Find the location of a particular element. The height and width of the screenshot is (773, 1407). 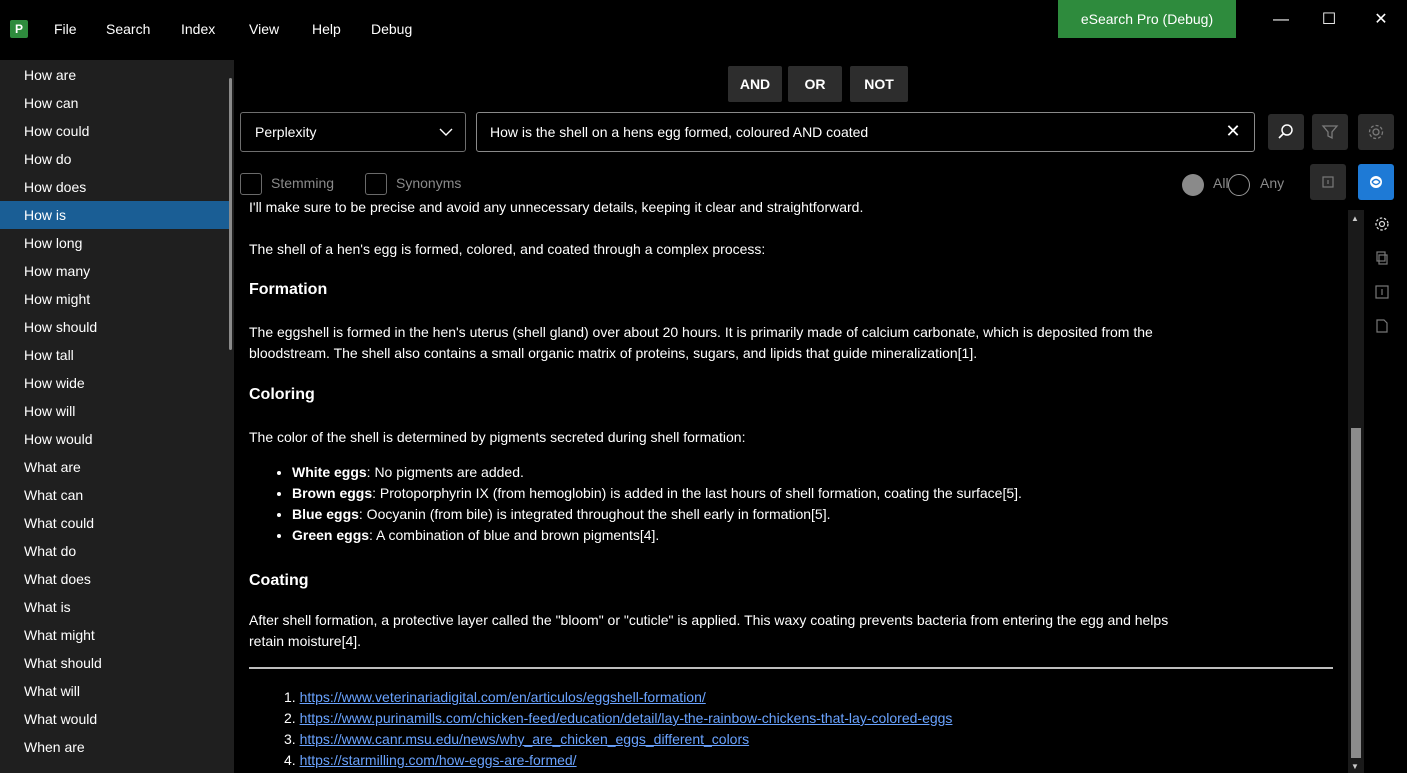

sidebar-item: What can is located at coordinates (116, 495).